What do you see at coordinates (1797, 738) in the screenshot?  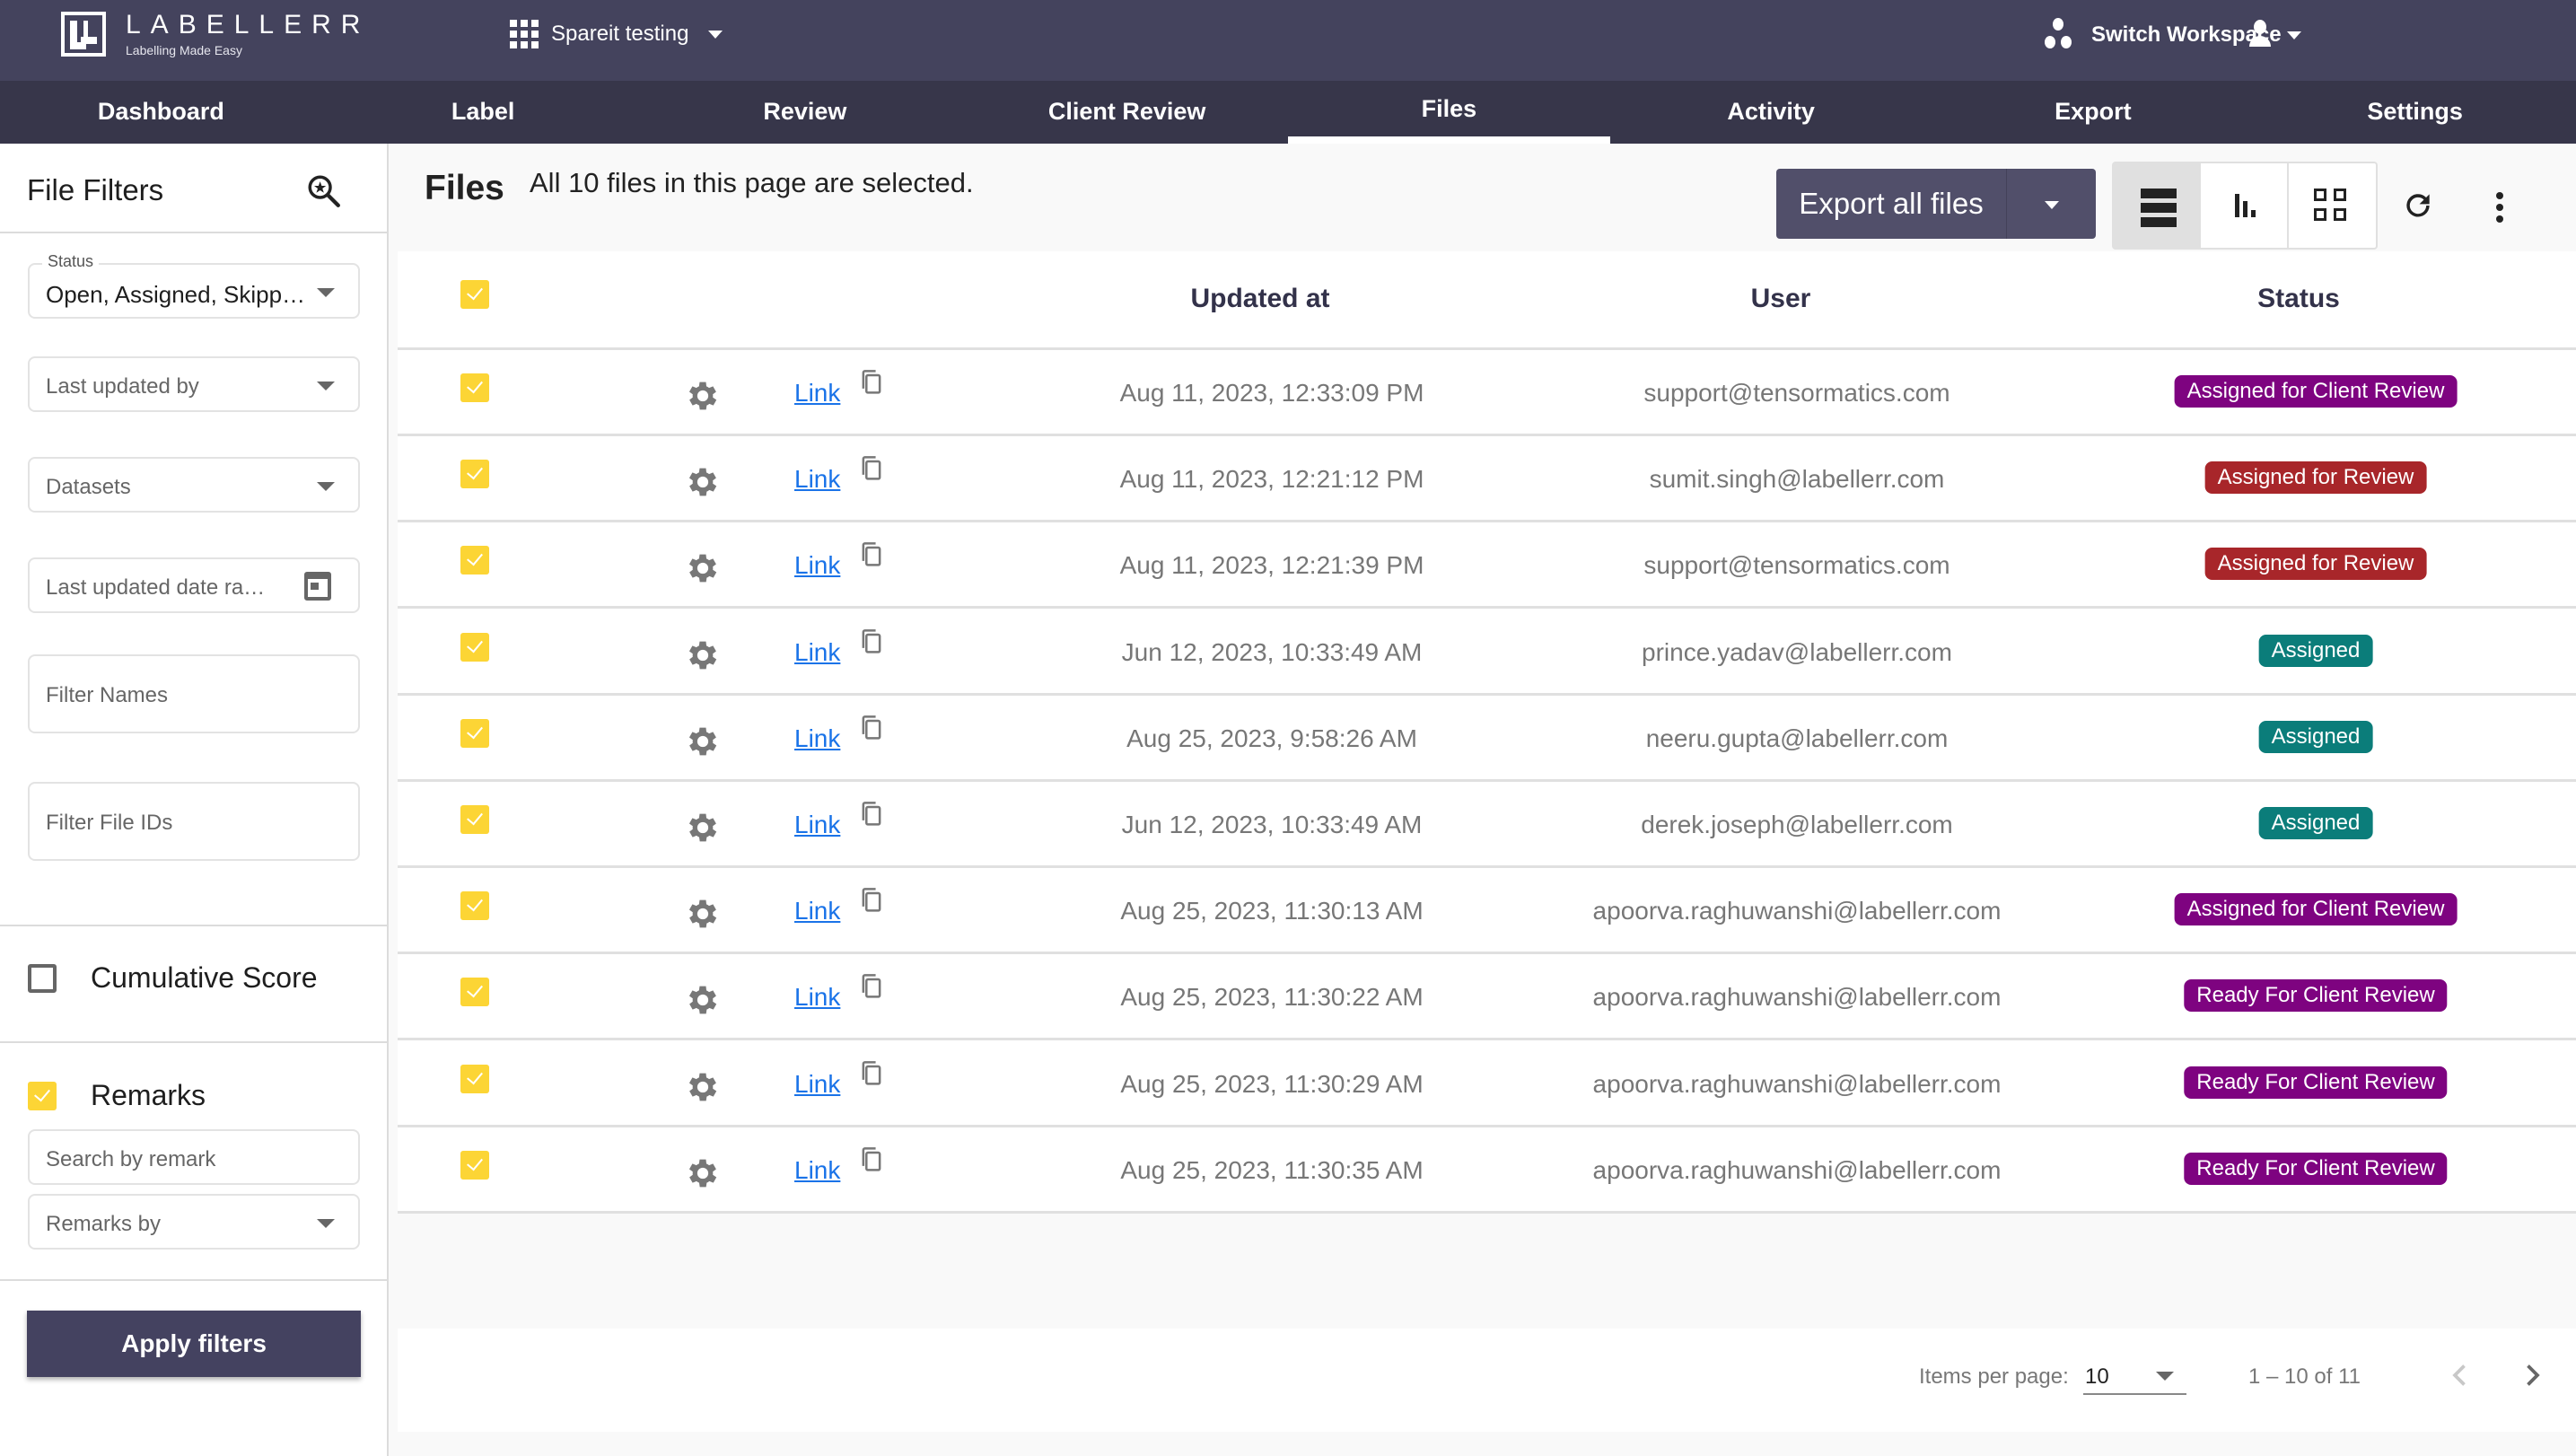 I see `user-cell: neeru.gupta@labellerr.com` at bounding box center [1797, 738].